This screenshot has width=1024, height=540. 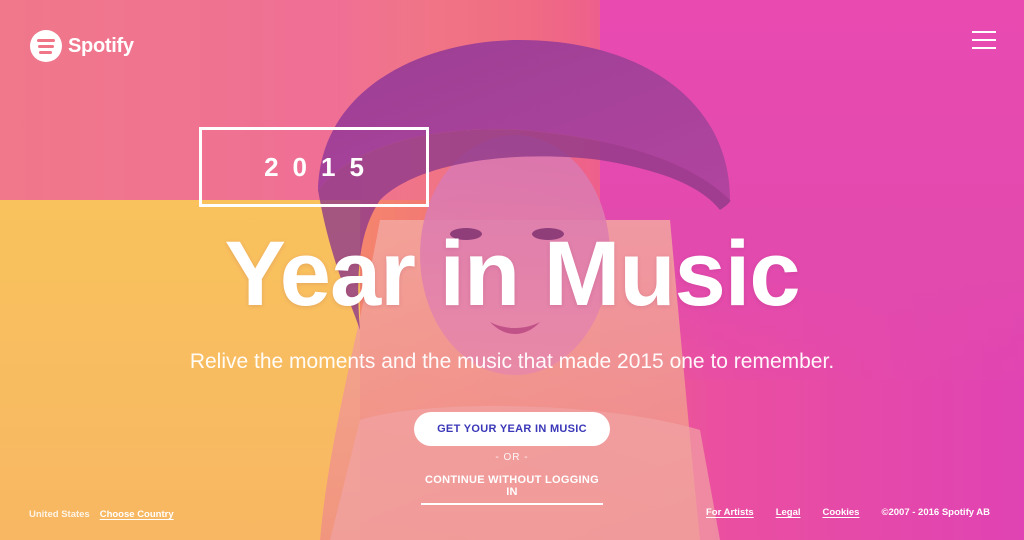 I want to click on page-title: Year in Music, so click(x=512, y=274).